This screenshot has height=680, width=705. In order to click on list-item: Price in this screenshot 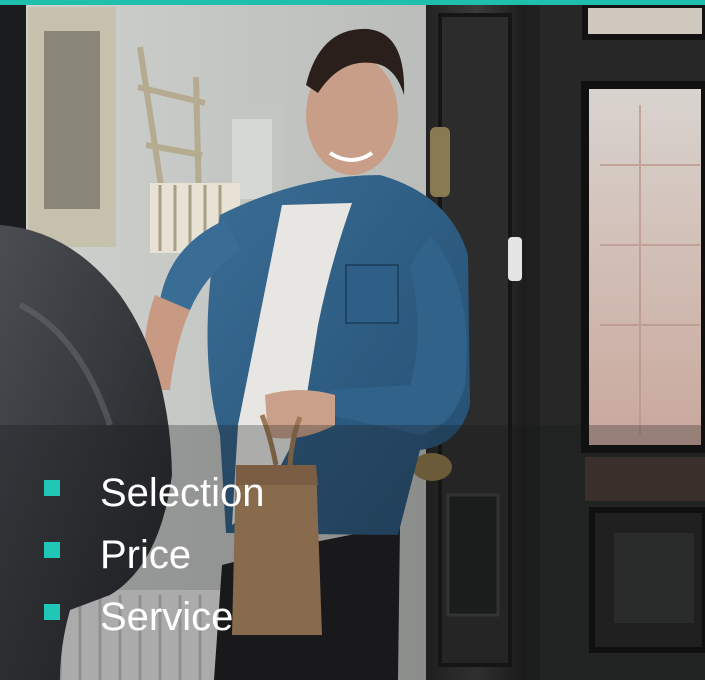, I will do `click(154, 555)`.